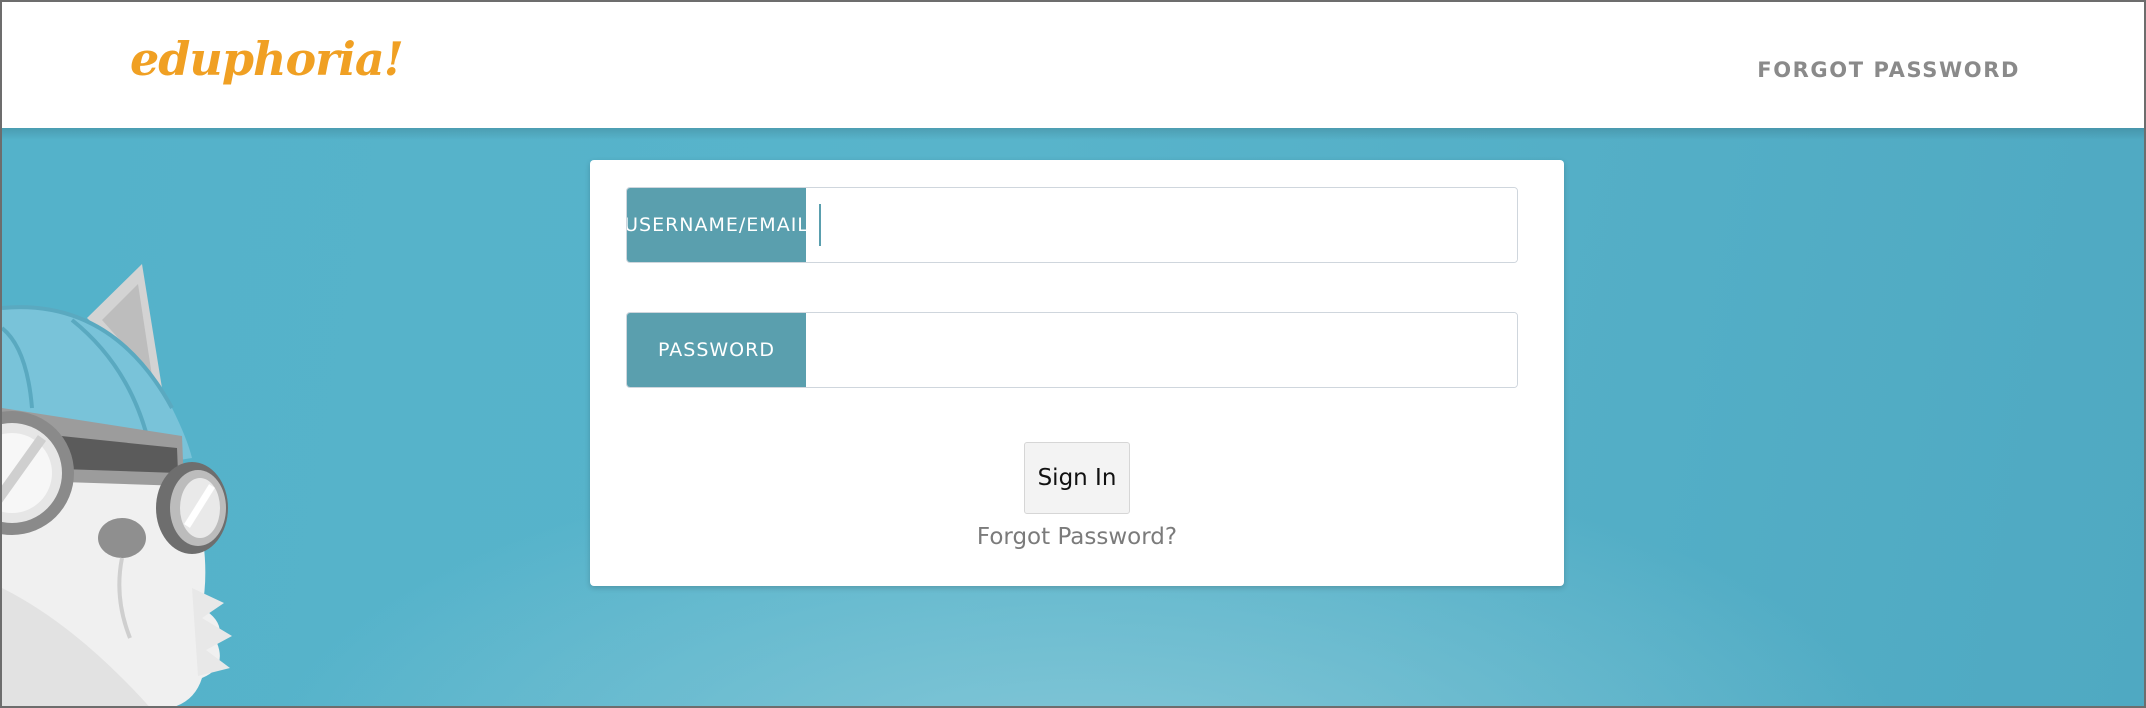  Describe the element at coordinates (716, 350) in the screenshot. I see `password-label: PASSWORD` at that location.